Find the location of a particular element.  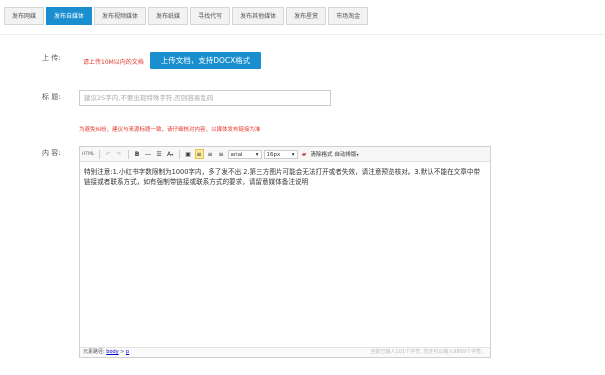

horizontal-rule-icon: ― is located at coordinates (148, 154).